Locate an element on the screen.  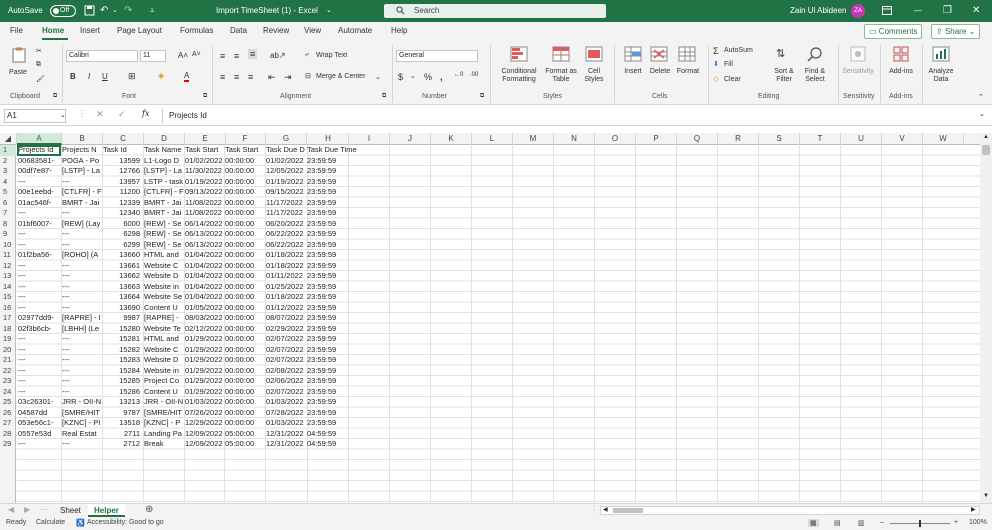
table-cell: Task Id is located at coordinates (123, 150).